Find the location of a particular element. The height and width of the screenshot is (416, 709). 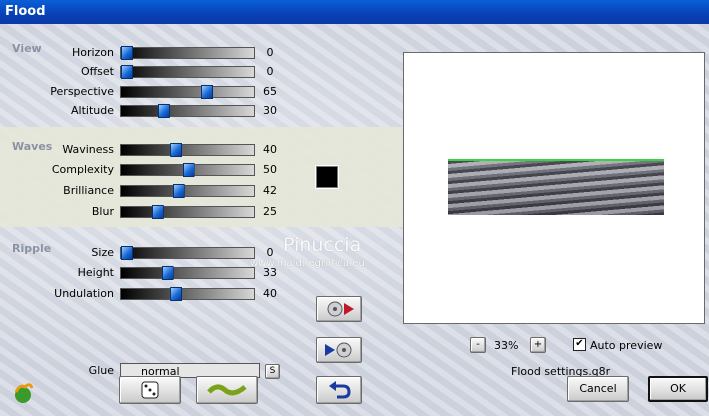

slider-label: Complexity is located at coordinates (82, 169).